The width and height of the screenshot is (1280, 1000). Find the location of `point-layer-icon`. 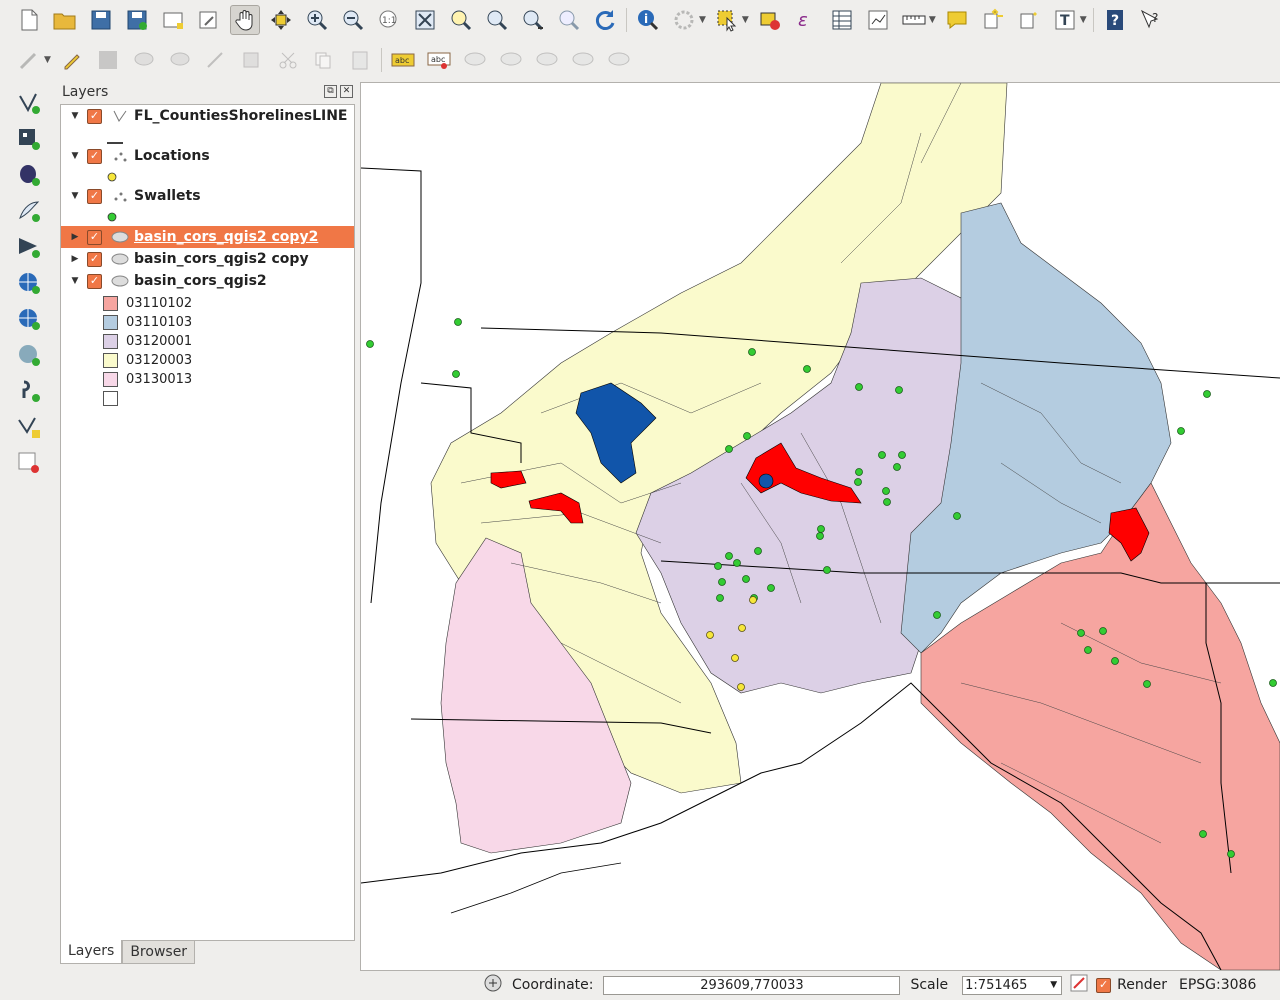

point-layer-icon is located at coordinates (120, 156).